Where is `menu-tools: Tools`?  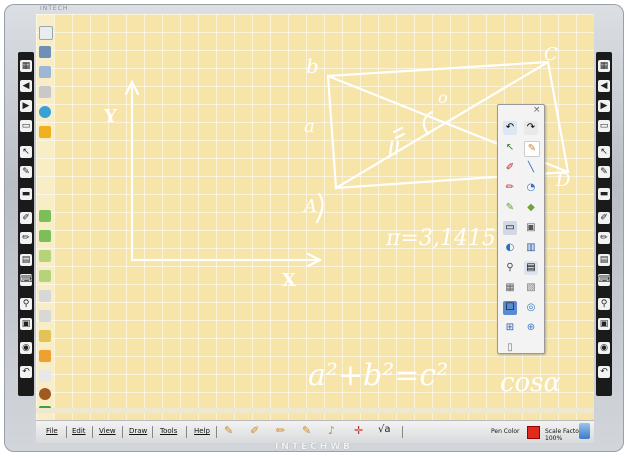 menu-tools: Tools is located at coordinates (168, 431).